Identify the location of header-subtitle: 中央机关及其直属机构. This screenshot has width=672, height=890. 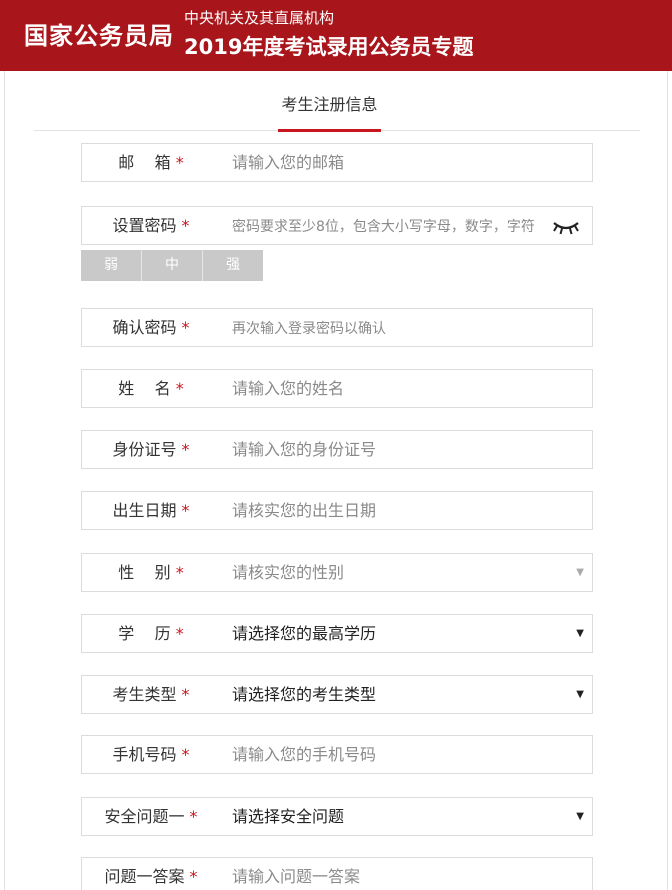
(259, 18).